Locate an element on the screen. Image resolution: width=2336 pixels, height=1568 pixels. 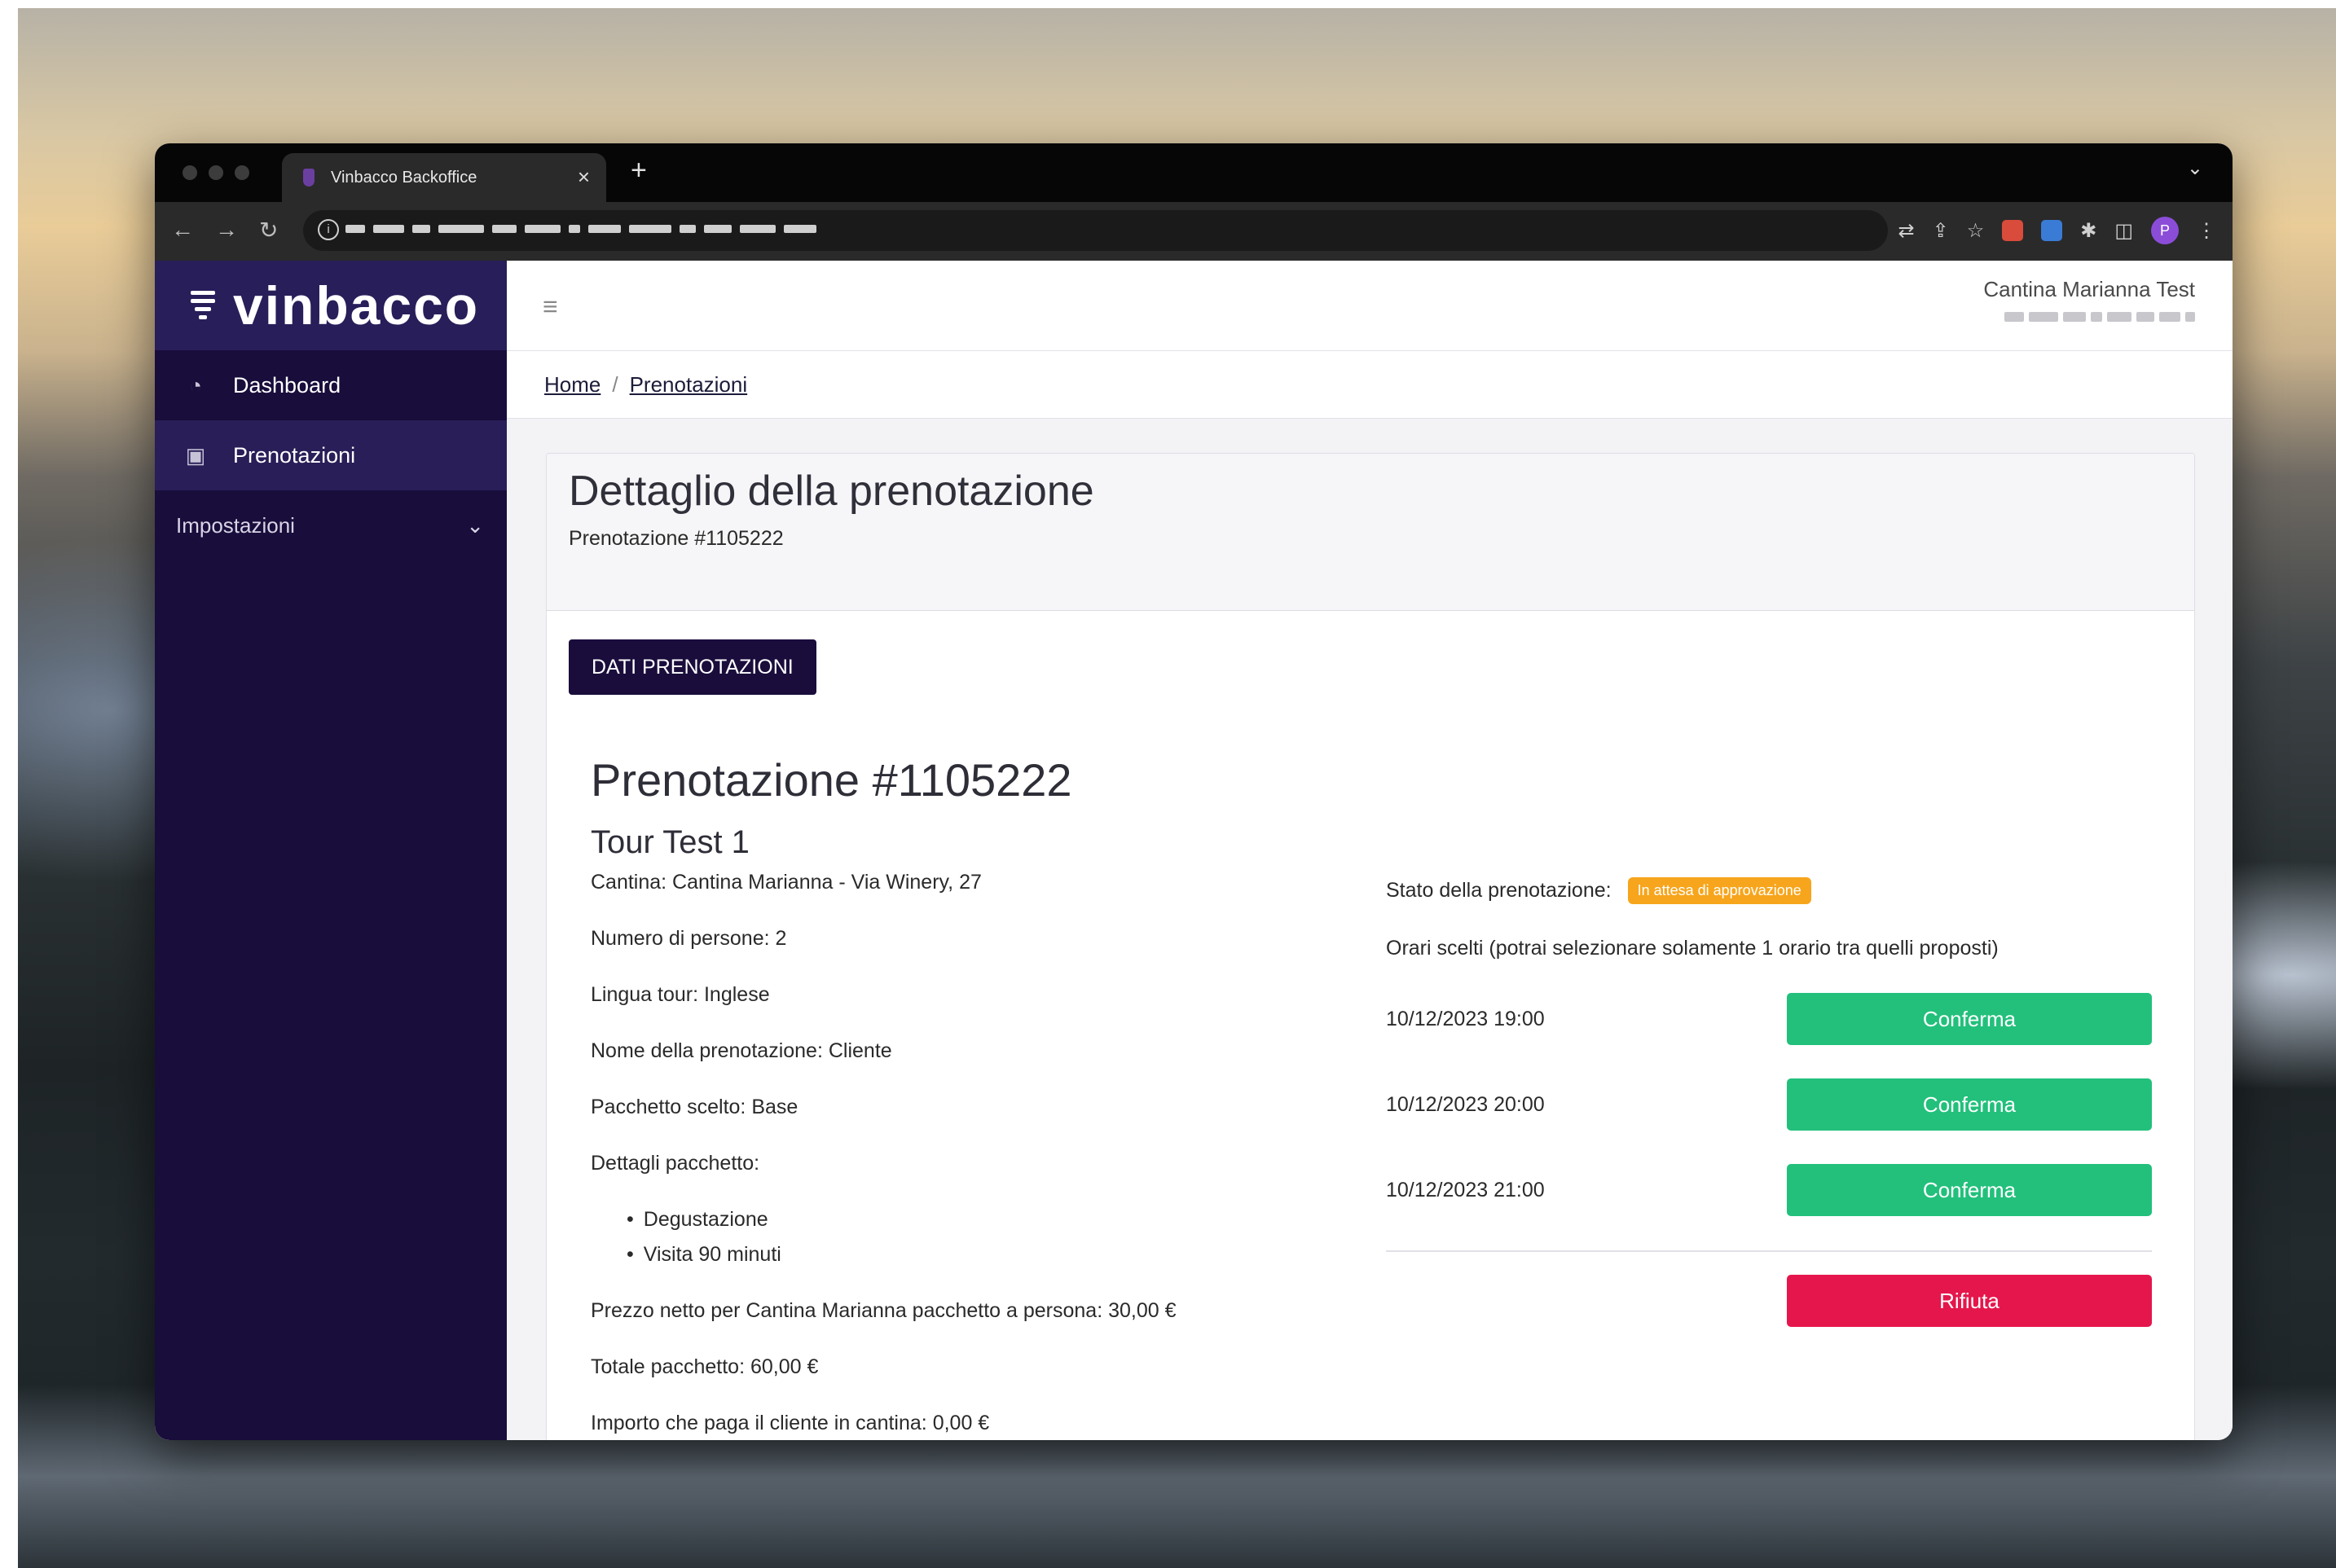
navigation-buttons: ← → ↻ is located at coordinates (224, 231).